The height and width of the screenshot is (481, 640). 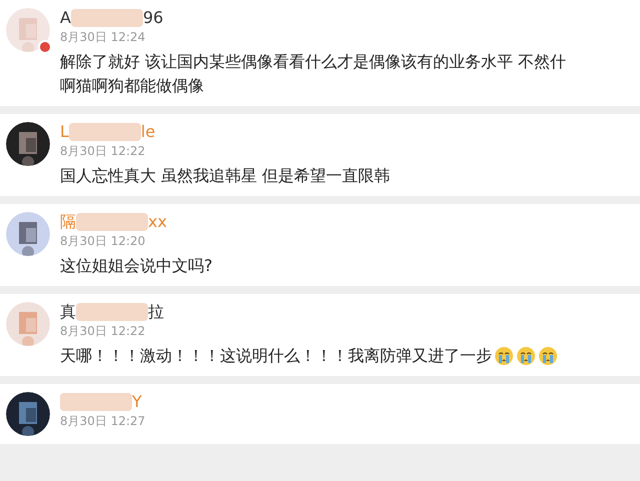 What do you see at coordinates (156, 312) in the screenshot?
I see `user-name: 拉` at bounding box center [156, 312].